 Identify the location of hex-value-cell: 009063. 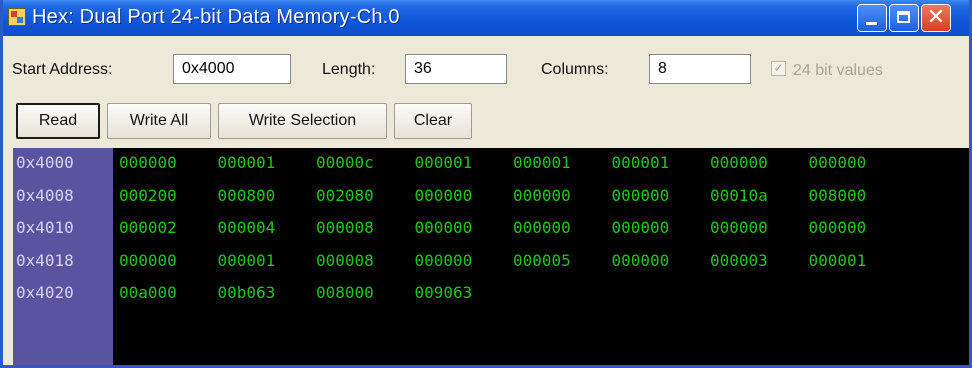
(444, 292).